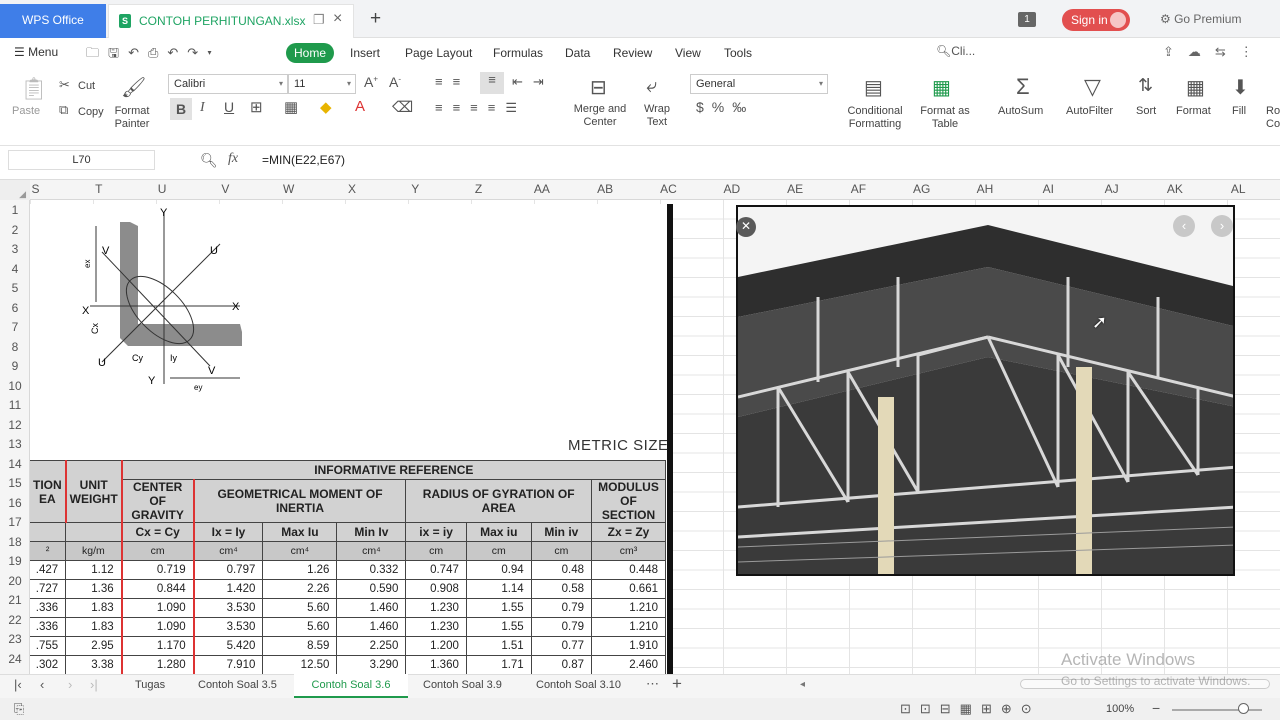  What do you see at coordinates (15, 620) in the screenshot?
I see `row-header: 22` at bounding box center [15, 620].